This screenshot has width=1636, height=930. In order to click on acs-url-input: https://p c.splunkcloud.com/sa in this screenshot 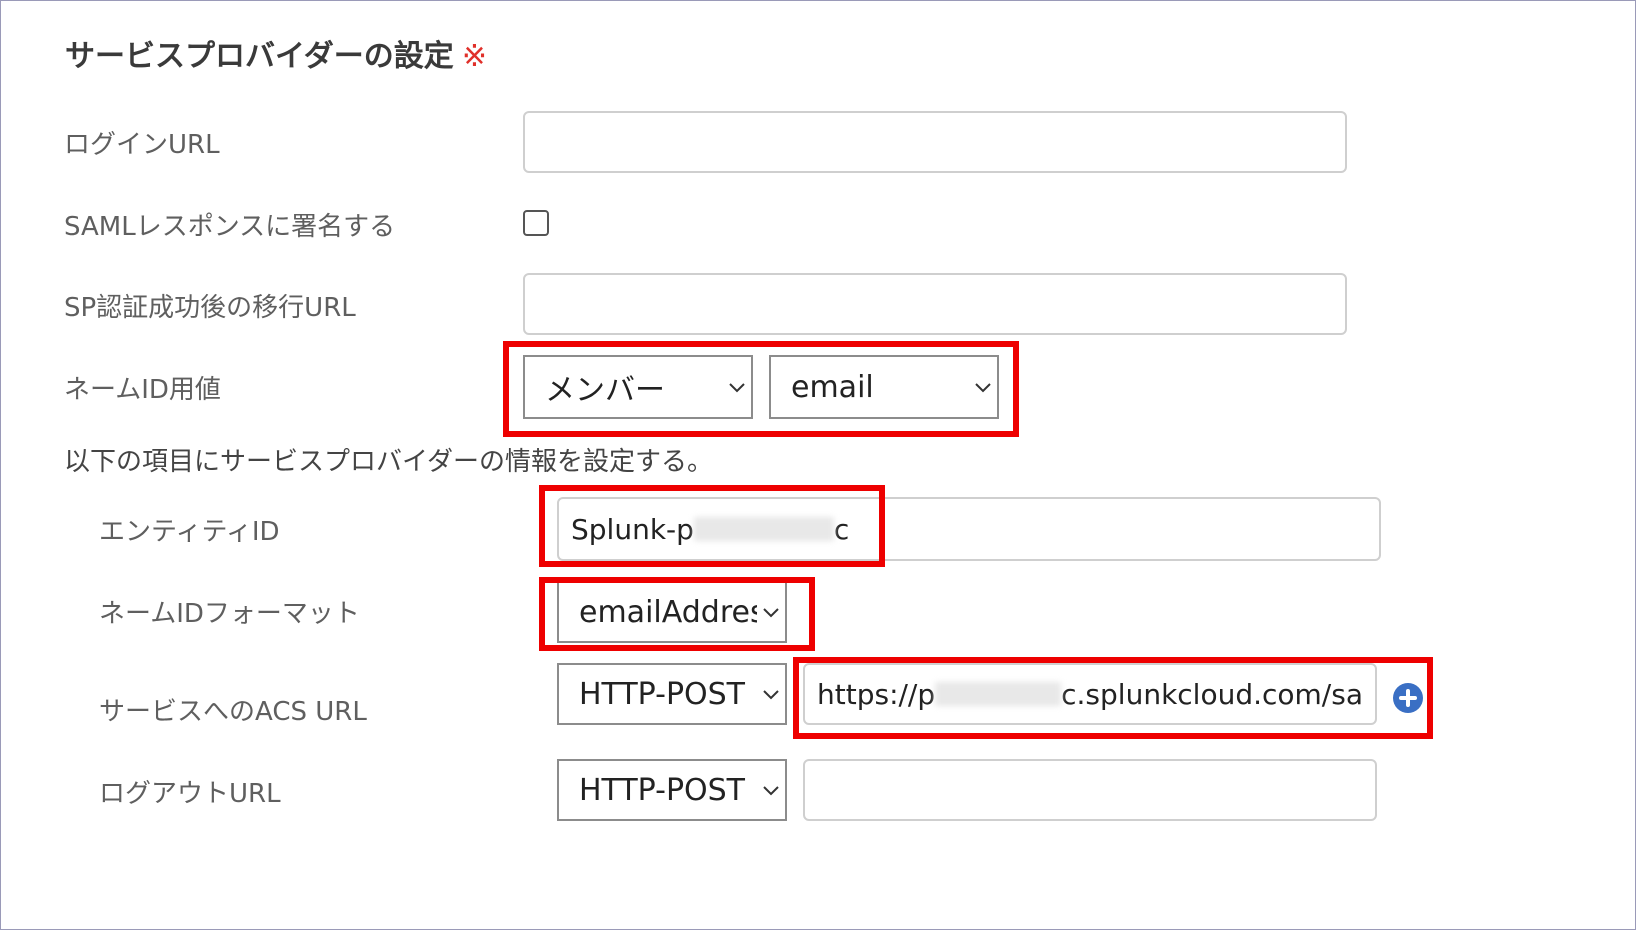, I will do `click(1090, 694)`.